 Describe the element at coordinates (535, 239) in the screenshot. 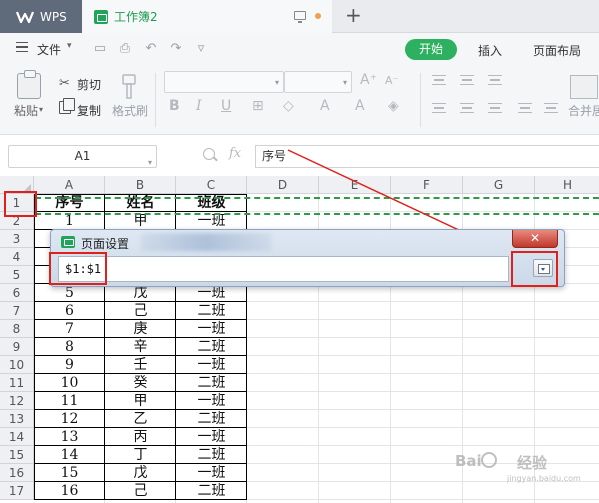

I see `dialog-close-button: ✕` at that location.